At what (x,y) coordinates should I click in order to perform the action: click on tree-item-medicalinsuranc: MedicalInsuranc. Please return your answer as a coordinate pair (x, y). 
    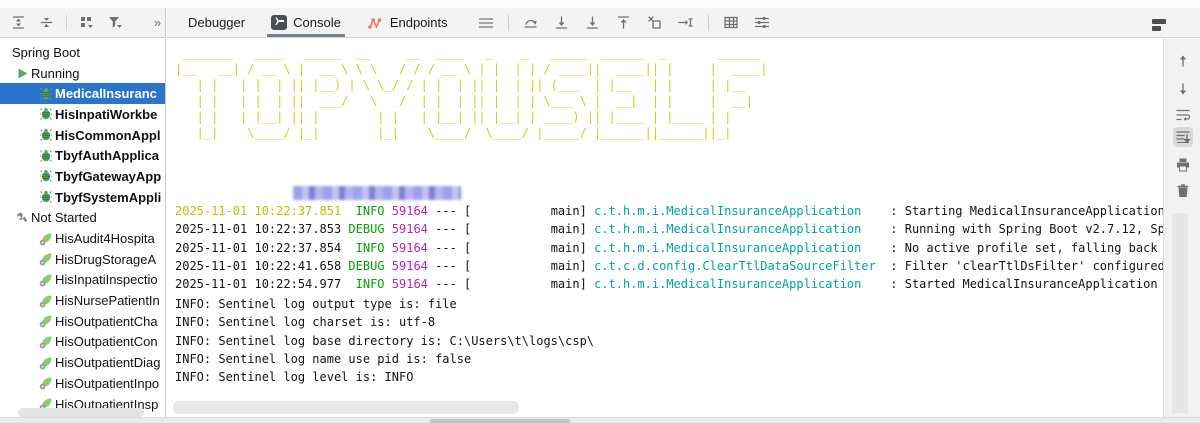
    Looking at the image, I should click on (82, 94).